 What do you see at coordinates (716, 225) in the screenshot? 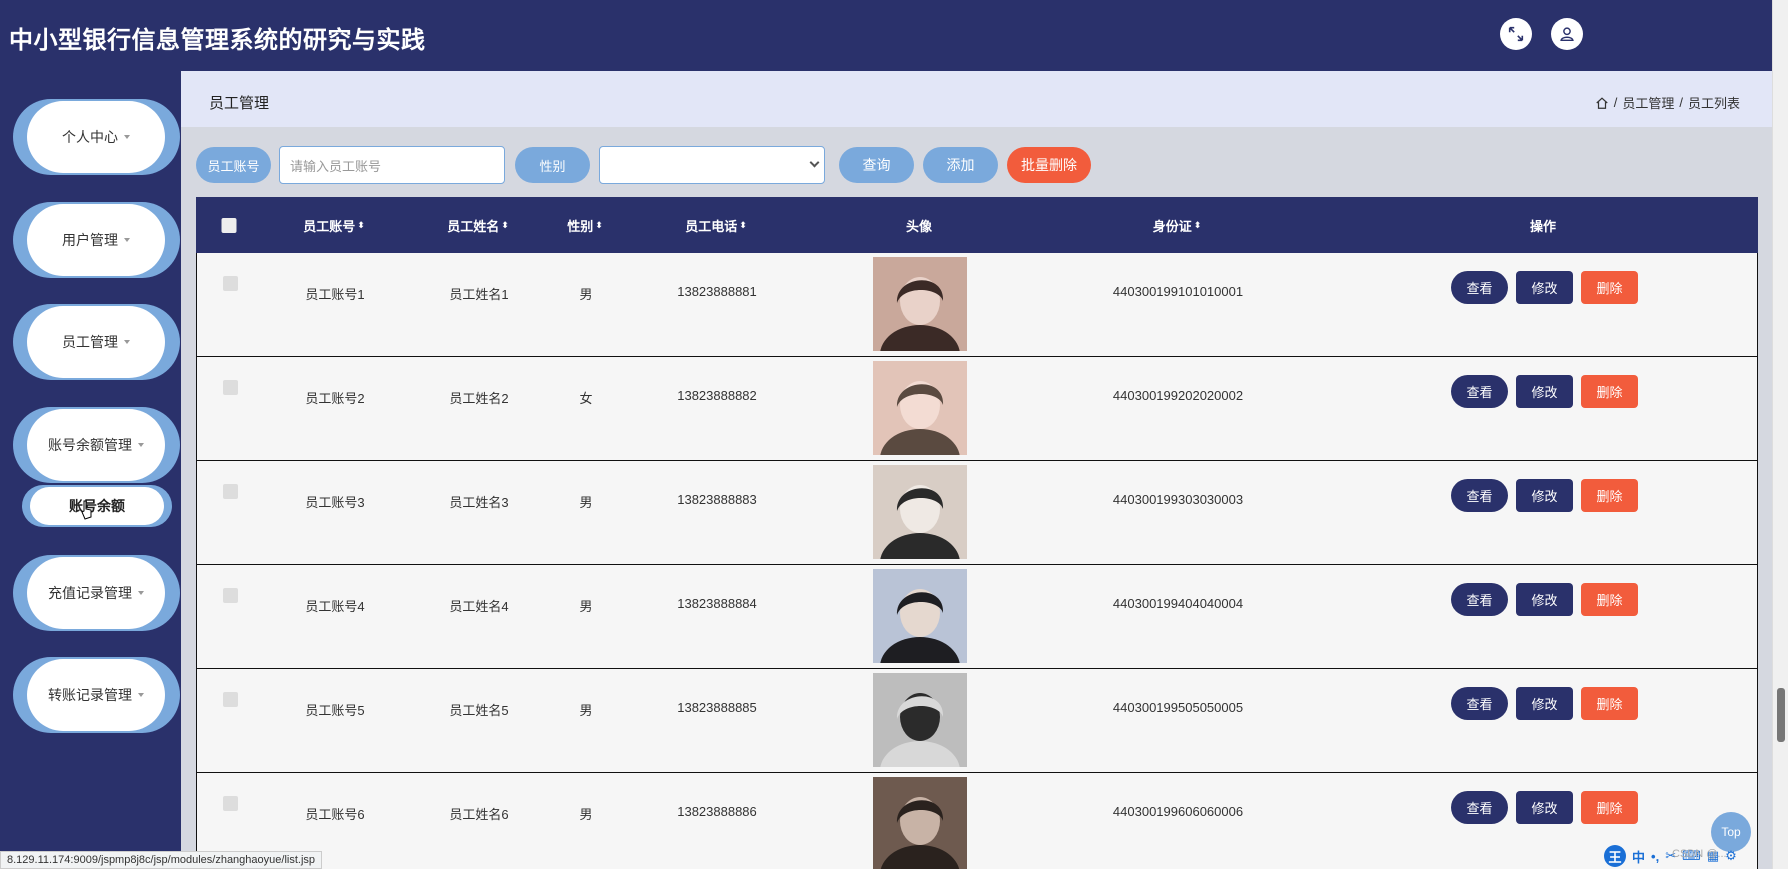
I see `column-header-phone: 员工电话 ⬍` at bounding box center [716, 225].